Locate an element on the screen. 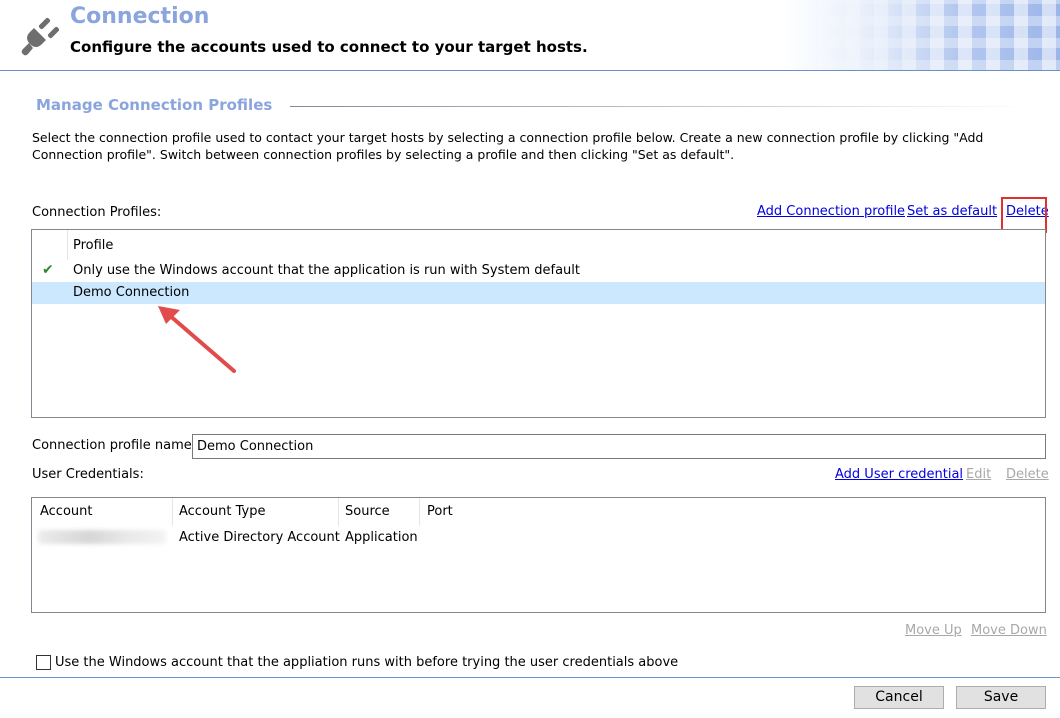 Image resolution: width=1060 pixels, height=718 pixels. delete-credential-link: Delete is located at coordinates (1027, 474).